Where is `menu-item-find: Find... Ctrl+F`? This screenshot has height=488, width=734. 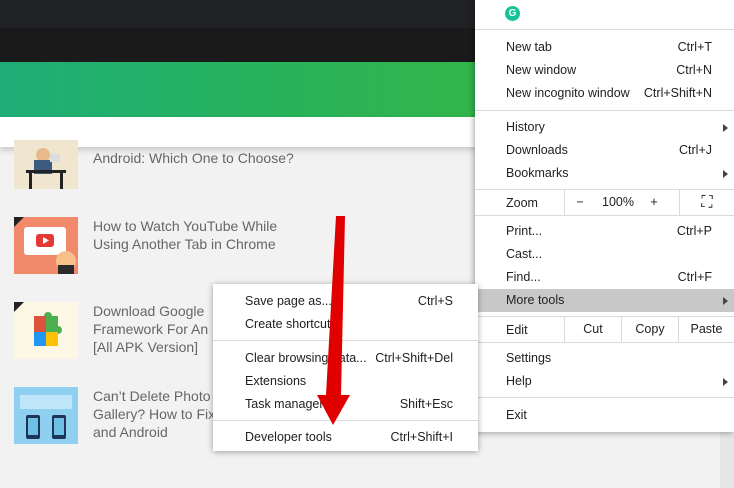
menu-item-find: Find... Ctrl+F is located at coordinates (604, 277).